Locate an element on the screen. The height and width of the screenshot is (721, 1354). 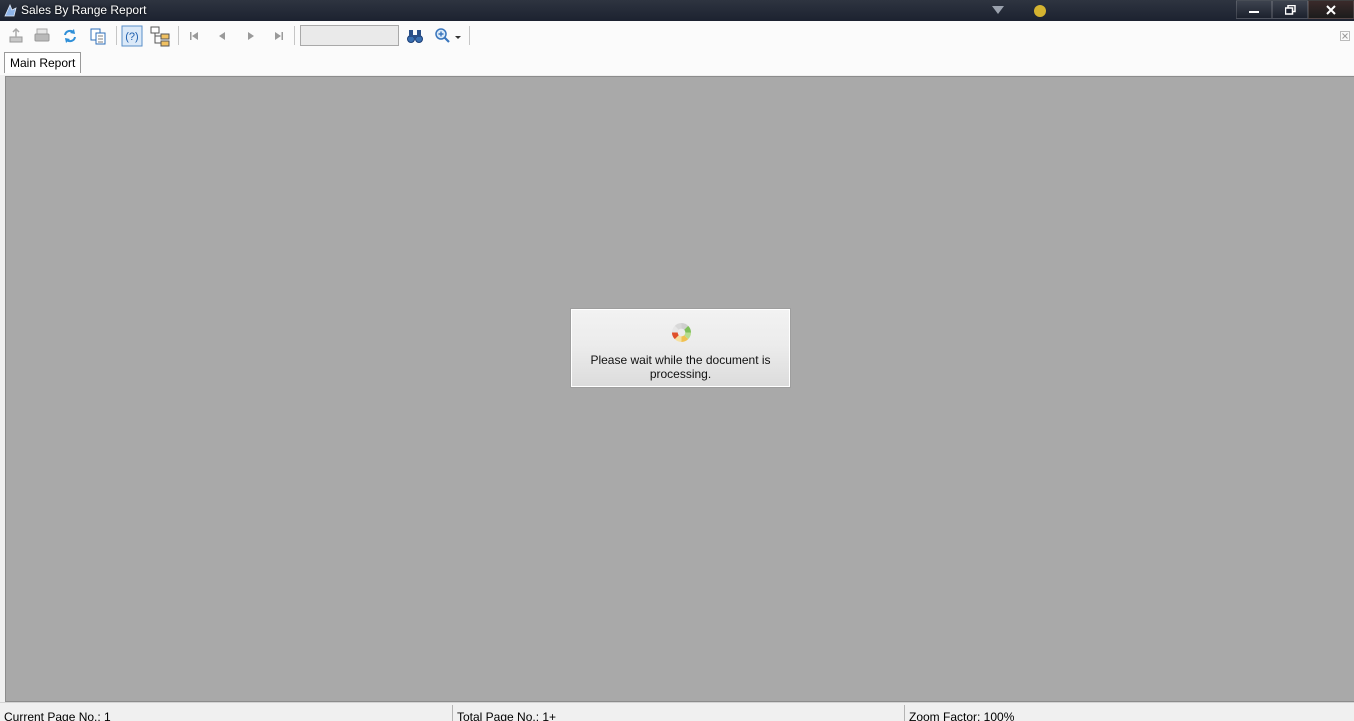
find-button is located at coordinates (415, 36).